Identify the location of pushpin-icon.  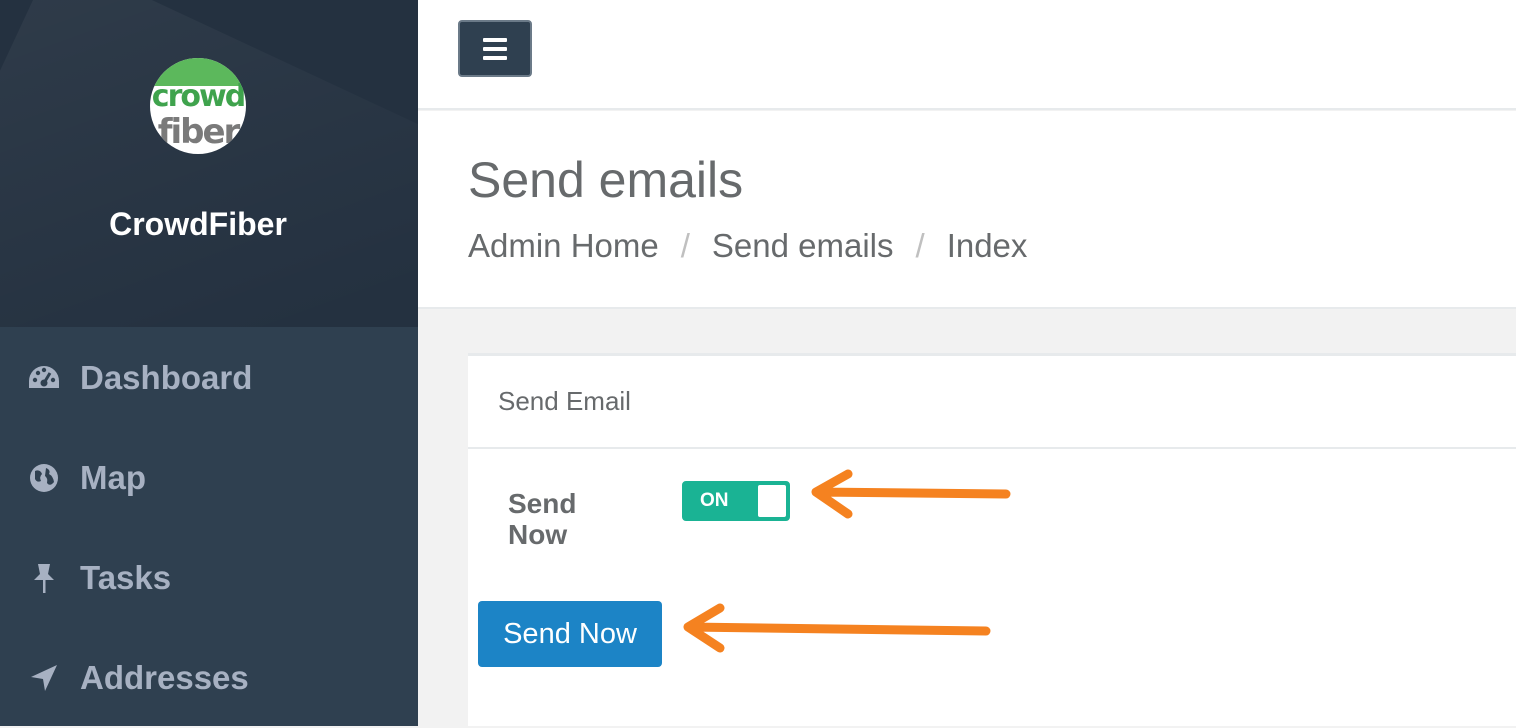
(44, 578).